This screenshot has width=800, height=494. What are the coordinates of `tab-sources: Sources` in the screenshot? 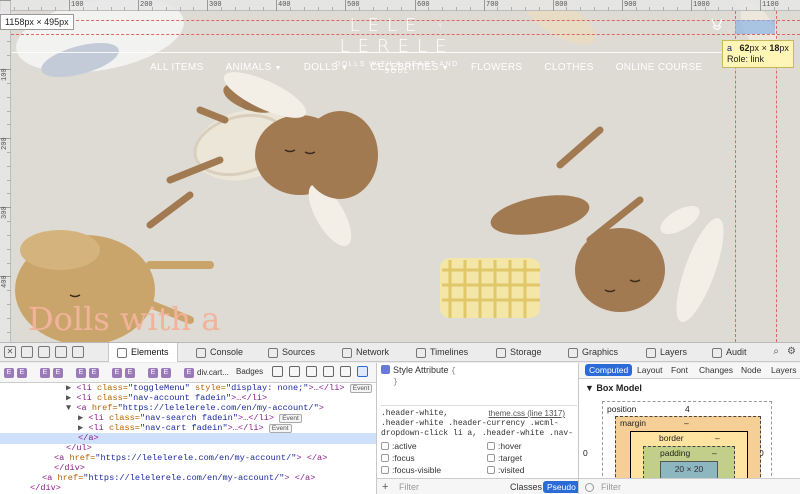 It's located at (291, 352).